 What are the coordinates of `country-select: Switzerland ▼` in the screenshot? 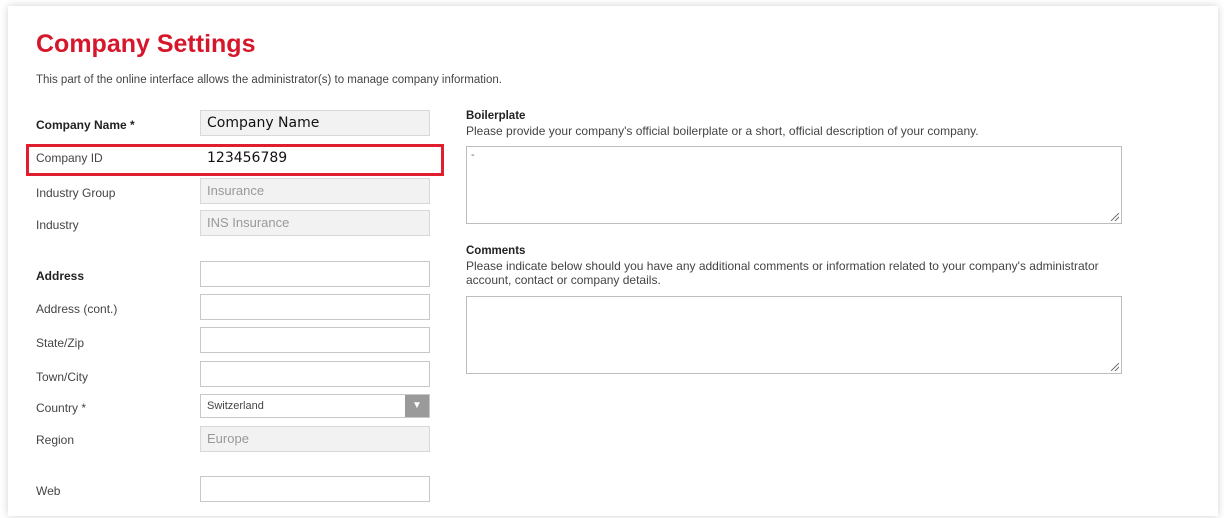 It's located at (315, 406).